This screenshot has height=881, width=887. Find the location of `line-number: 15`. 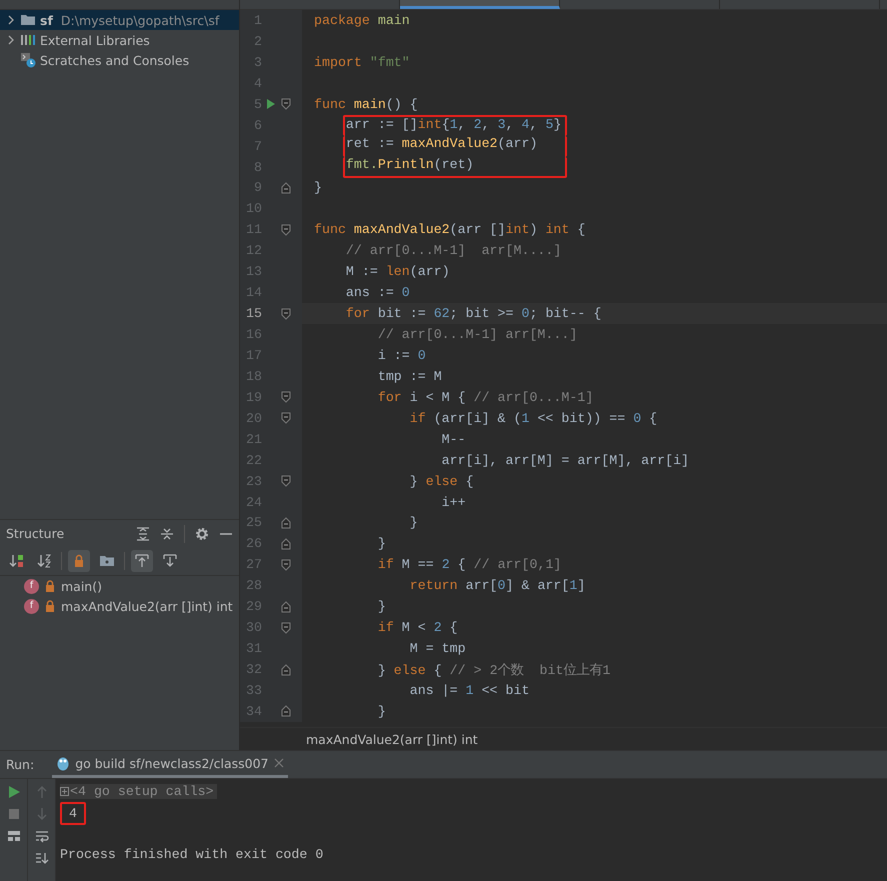

line-number: 15 is located at coordinates (253, 314).